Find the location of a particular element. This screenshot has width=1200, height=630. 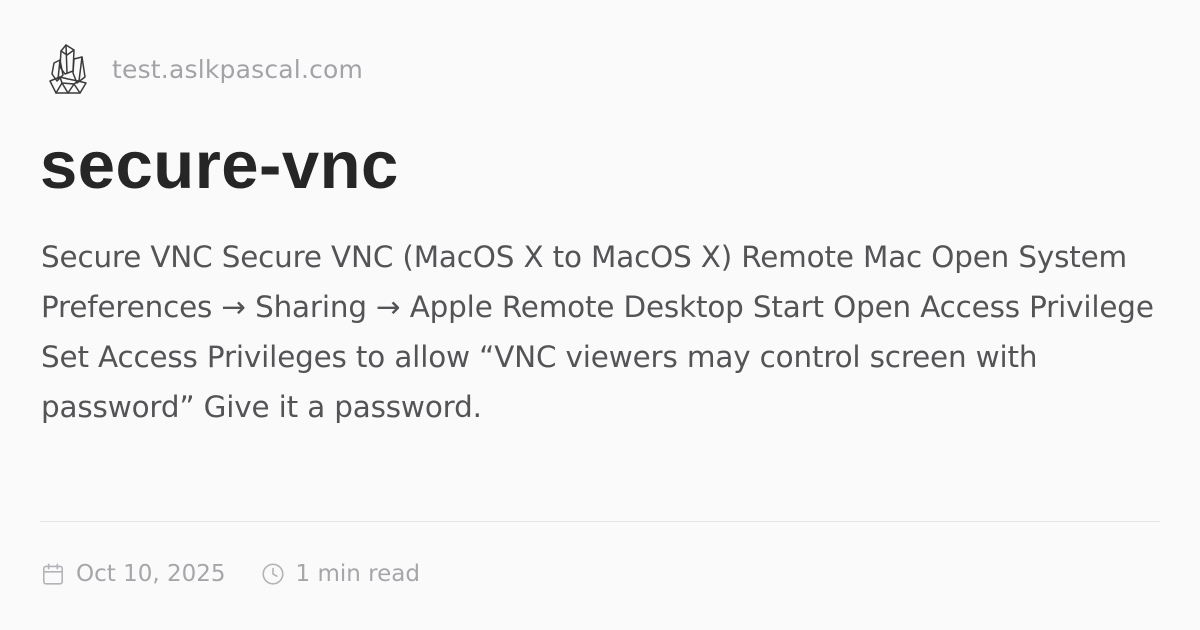

site-name: test.aslkpascal.com is located at coordinates (237, 69).